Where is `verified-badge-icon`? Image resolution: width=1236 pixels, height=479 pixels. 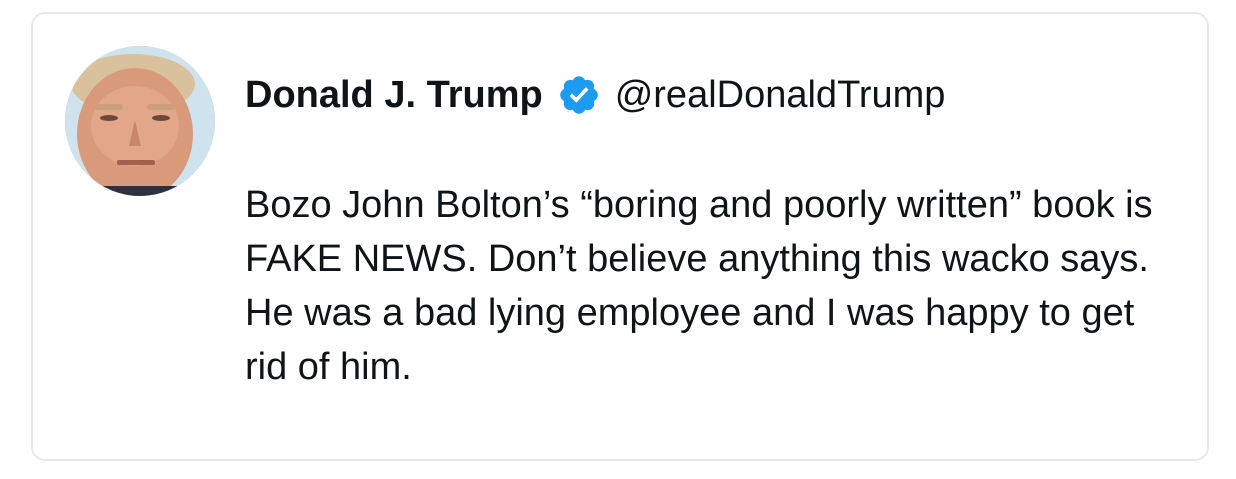
verified-badge-icon is located at coordinates (579, 95).